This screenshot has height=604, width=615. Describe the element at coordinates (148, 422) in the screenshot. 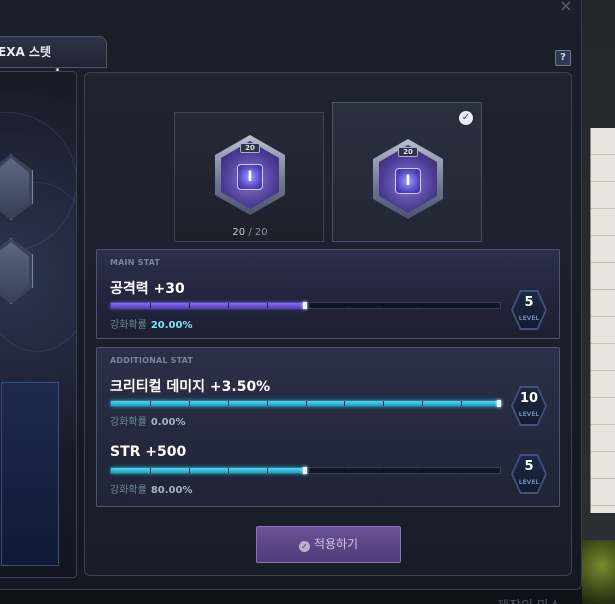

I see `additional-stat-rate: 강화확률 0.00%` at that location.